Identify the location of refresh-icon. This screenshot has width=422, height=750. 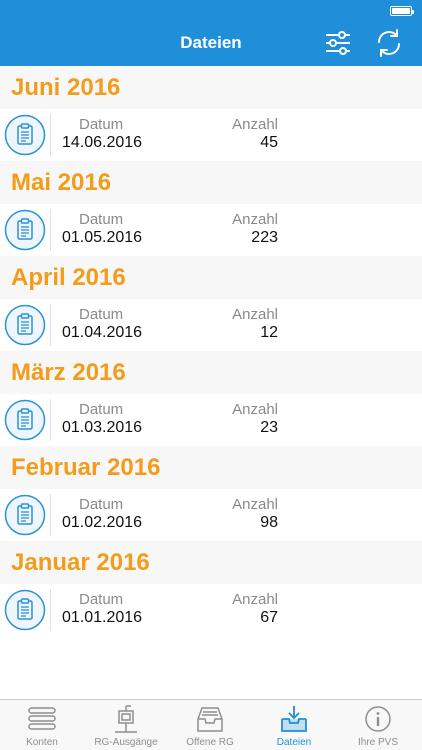
(389, 43).